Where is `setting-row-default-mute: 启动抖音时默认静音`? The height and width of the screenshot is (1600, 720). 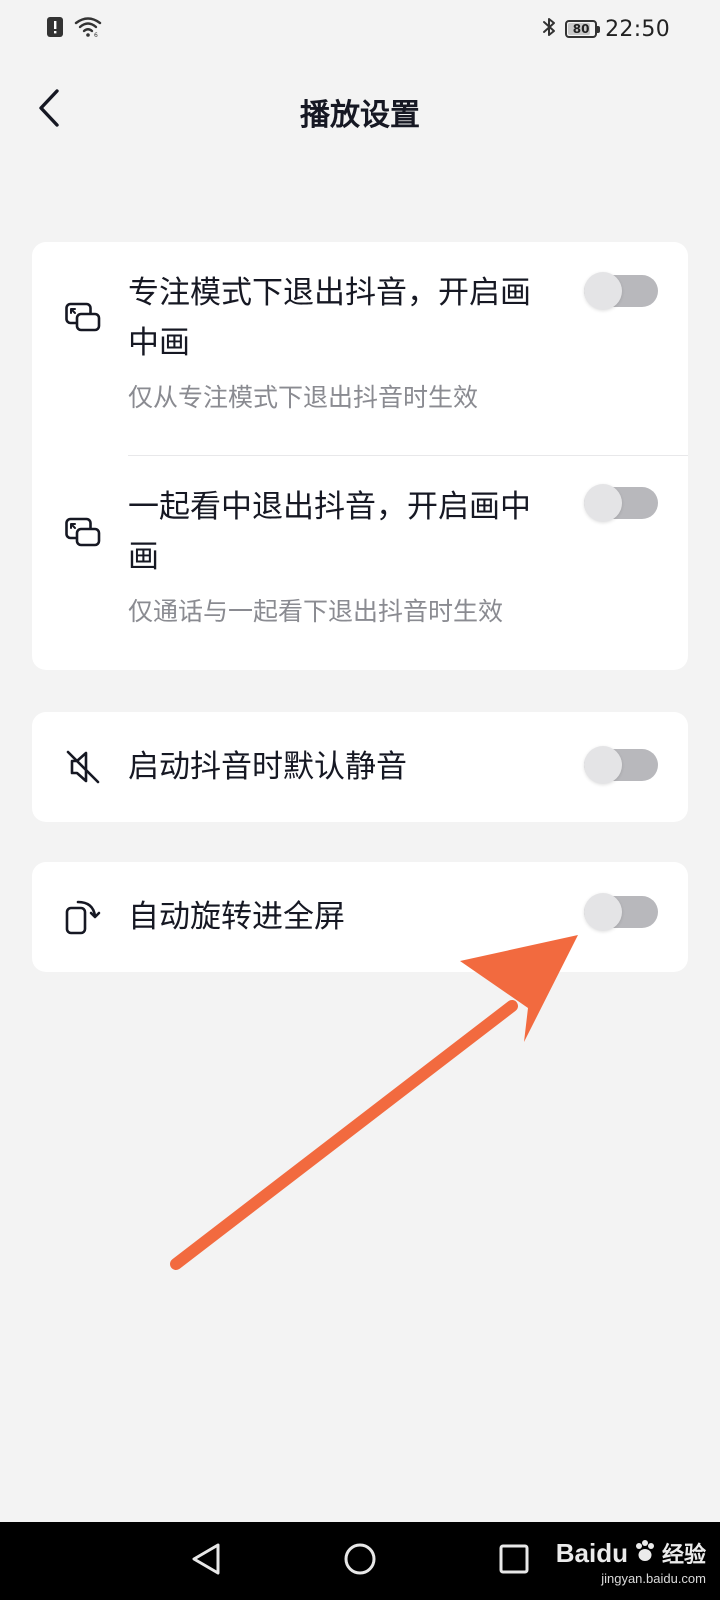
setting-row-default-mute: 启动抖音时默认静音 is located at coordinates (360, 767).